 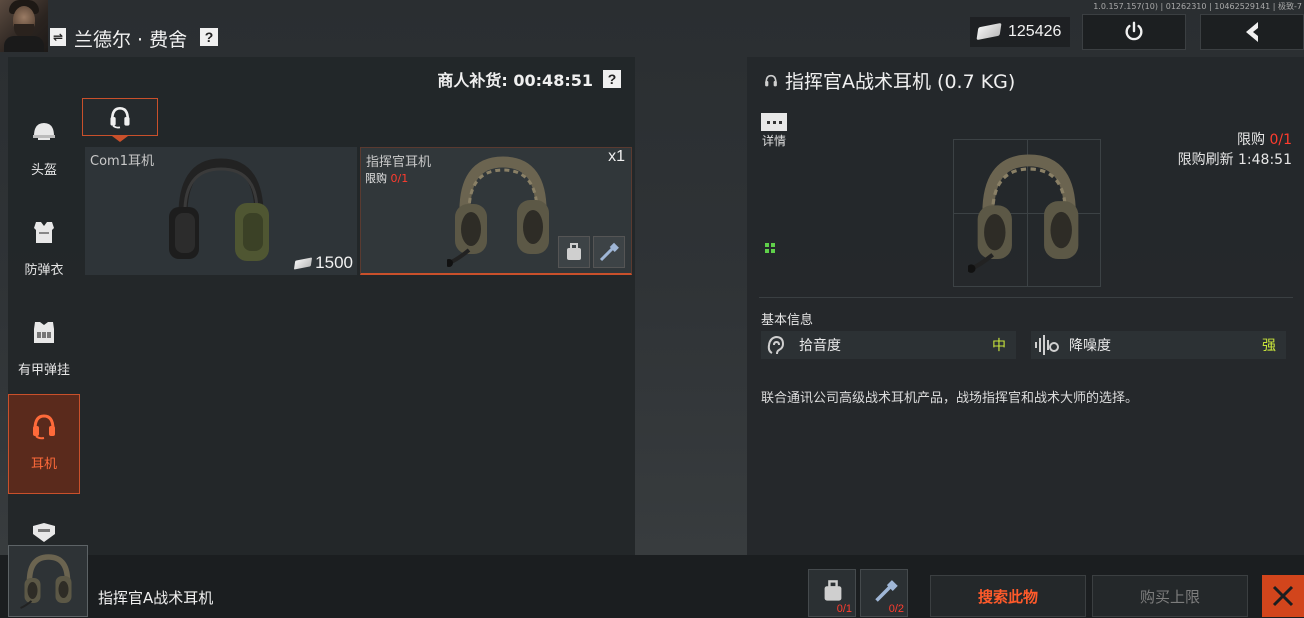 I want to click on purchase-limit-info: 限购 0/1 限购刷新 1:48:51, so click(x=1235, y=150).